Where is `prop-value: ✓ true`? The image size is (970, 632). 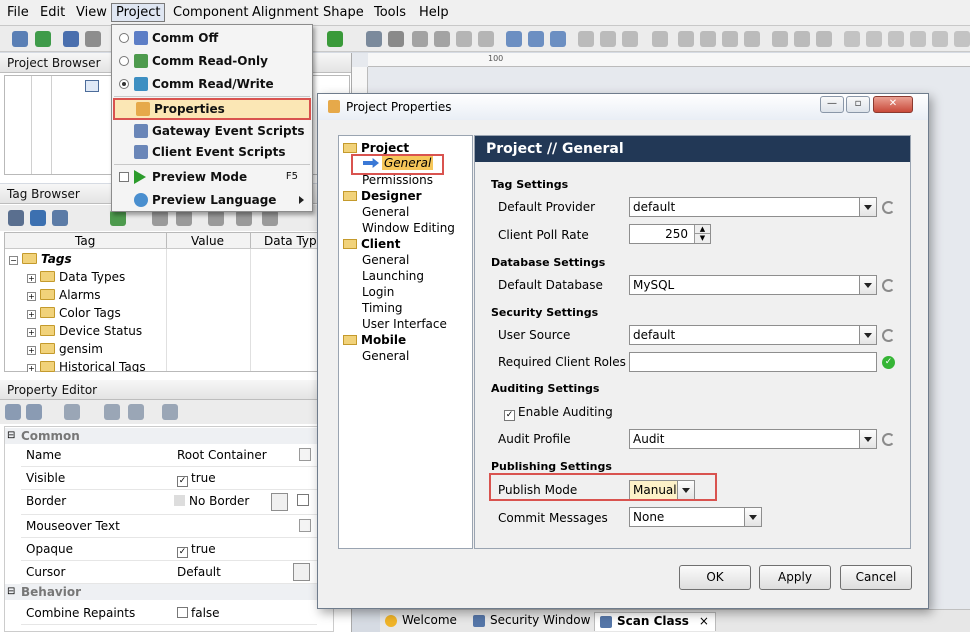
prop-value: ✓ true is located at coordinates (196, 550).